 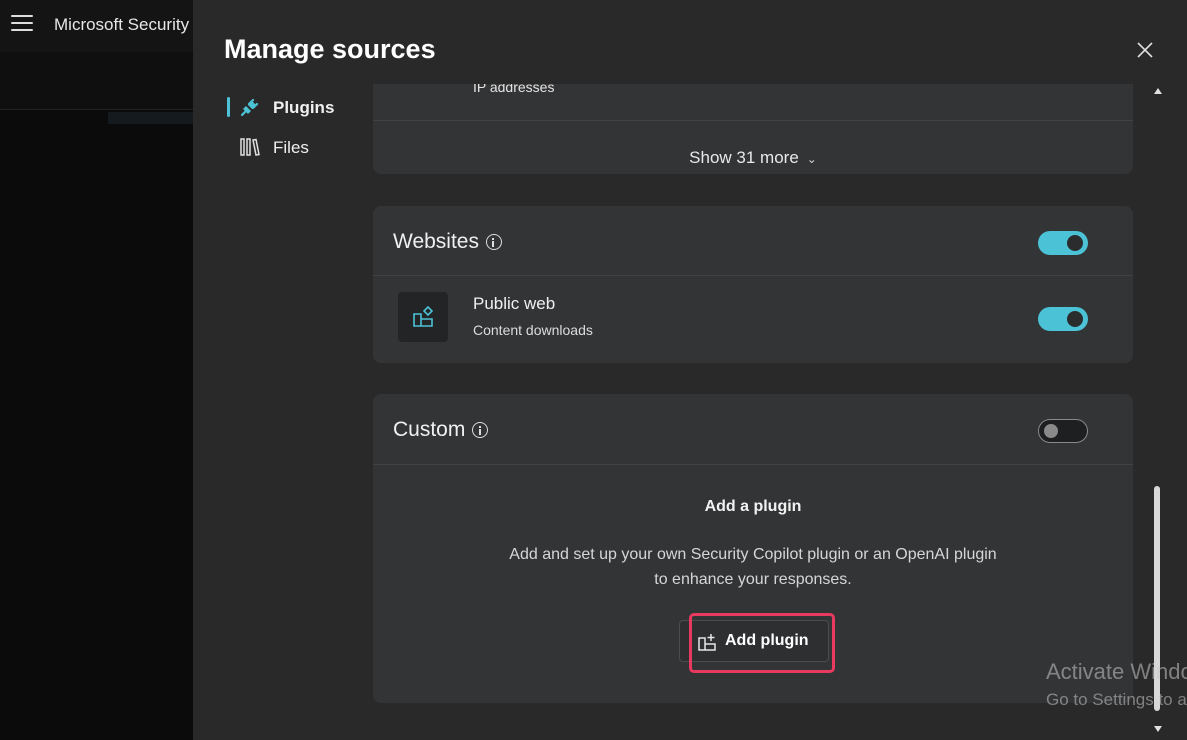 I want to click on public-web-icon-box, so click(x=423, y=317).